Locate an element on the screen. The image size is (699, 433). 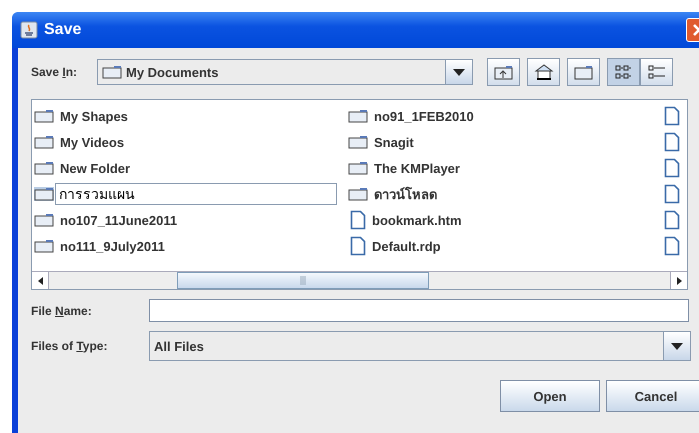
file-type-value: All Files is located at coordinates (179, 346).